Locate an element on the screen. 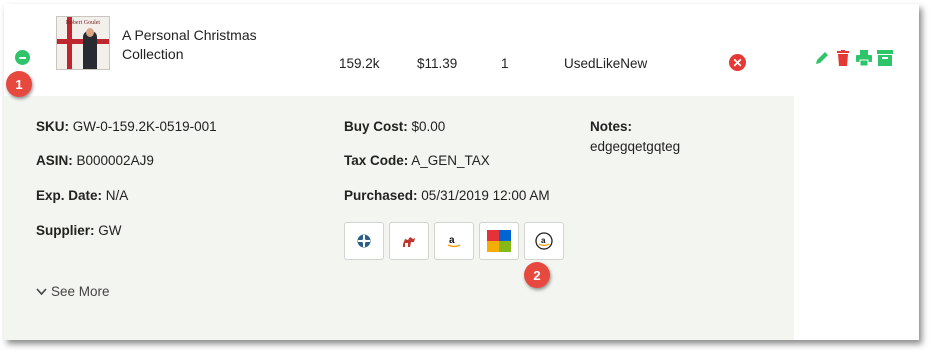  callout-badge-2: 2 is located at coordinates (537, 275).